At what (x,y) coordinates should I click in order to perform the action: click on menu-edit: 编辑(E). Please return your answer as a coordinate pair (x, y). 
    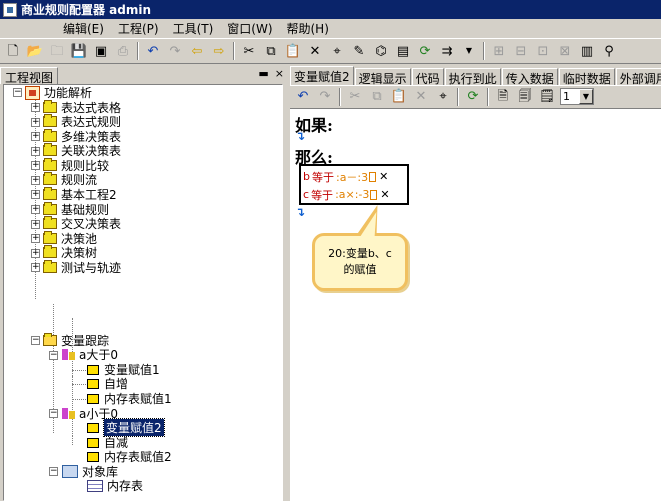
    Looking at the image, I should click on (83, 28).